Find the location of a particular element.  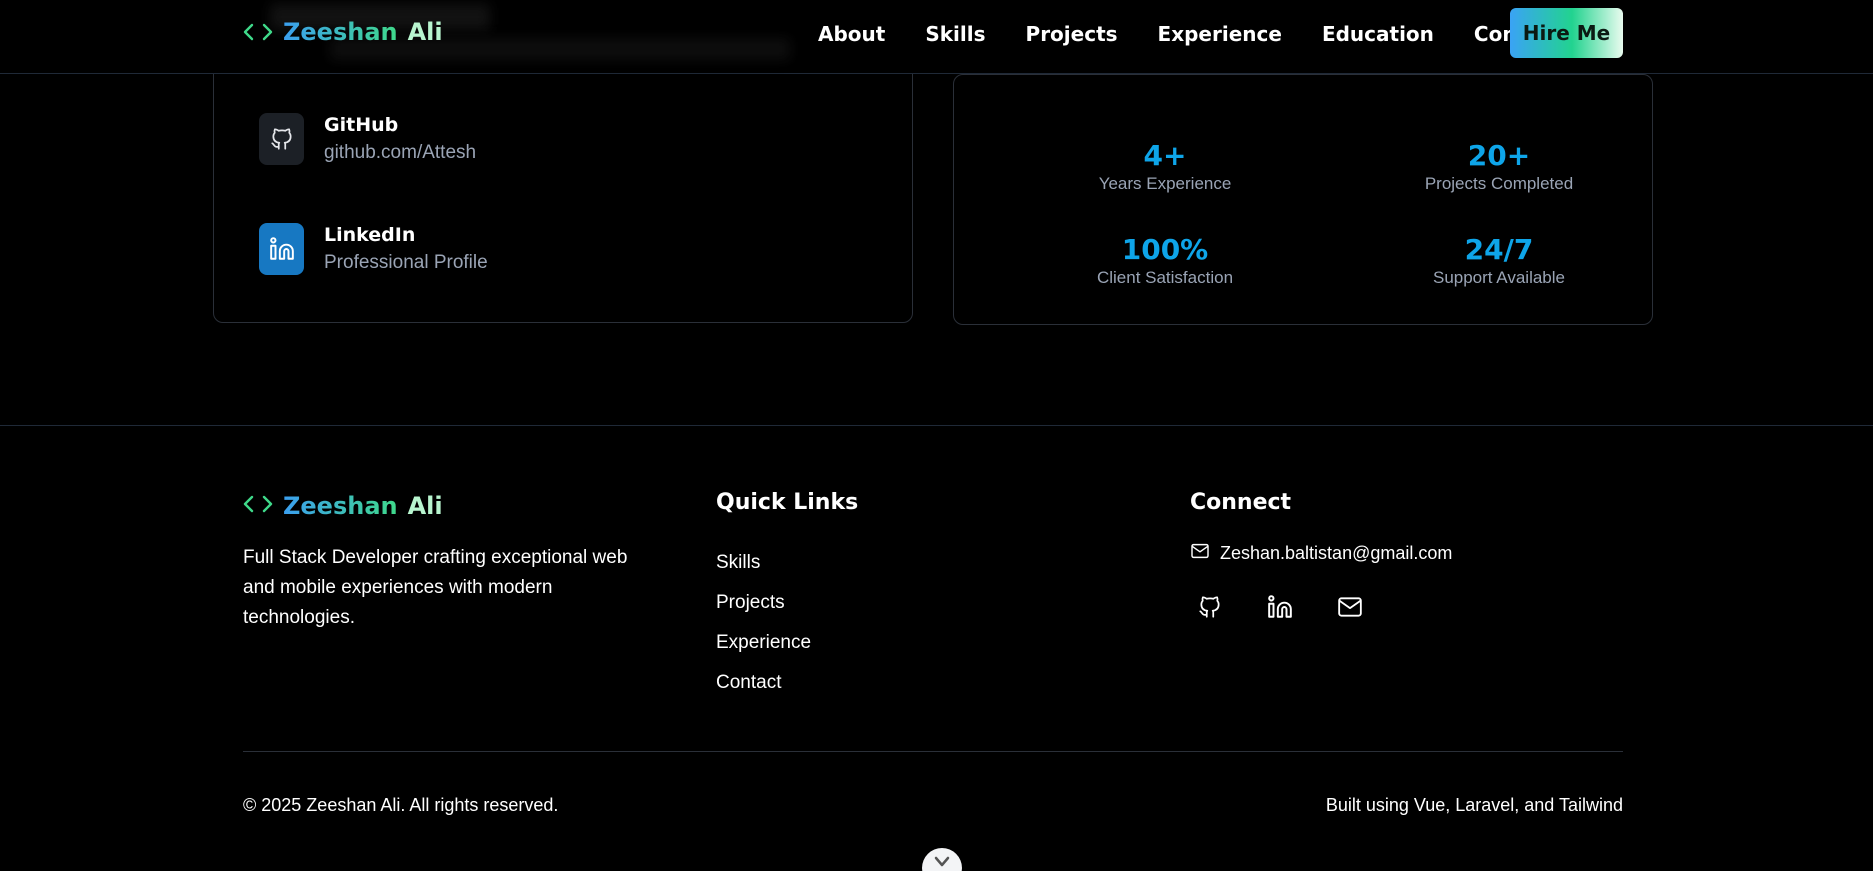

quick-link-experience: Experience is located at coordinates (763, 643).